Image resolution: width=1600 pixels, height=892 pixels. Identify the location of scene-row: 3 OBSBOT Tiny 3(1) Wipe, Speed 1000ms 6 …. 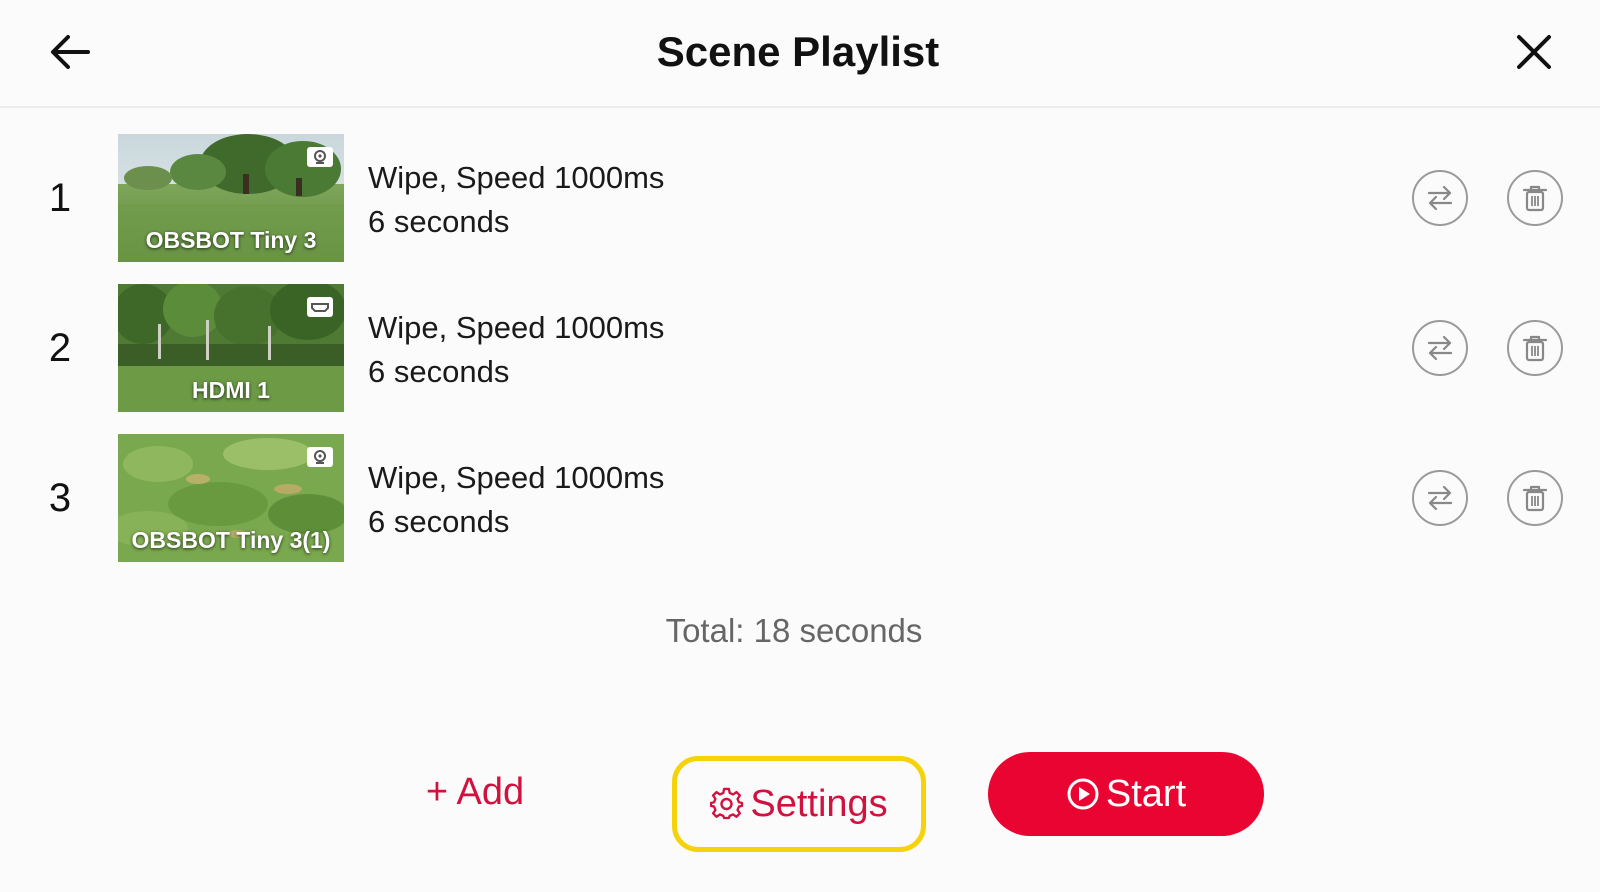
(800, 498).